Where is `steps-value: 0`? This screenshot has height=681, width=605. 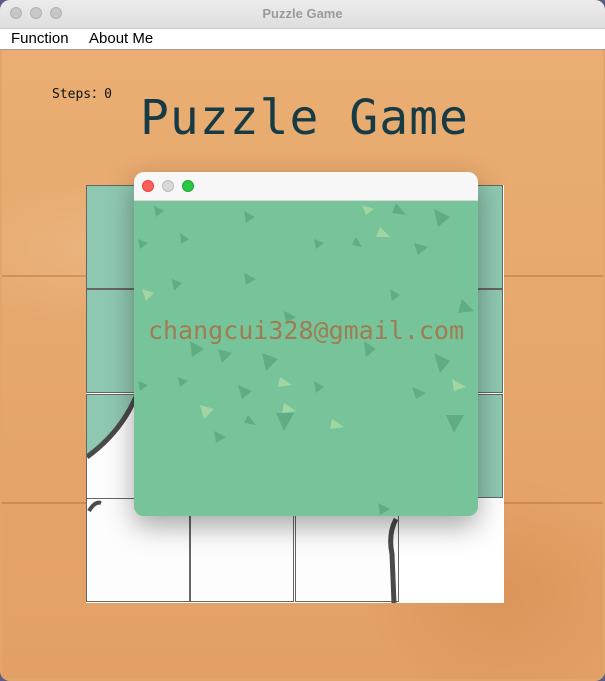 steps-value: 0 is located at coordinates (108, 94).